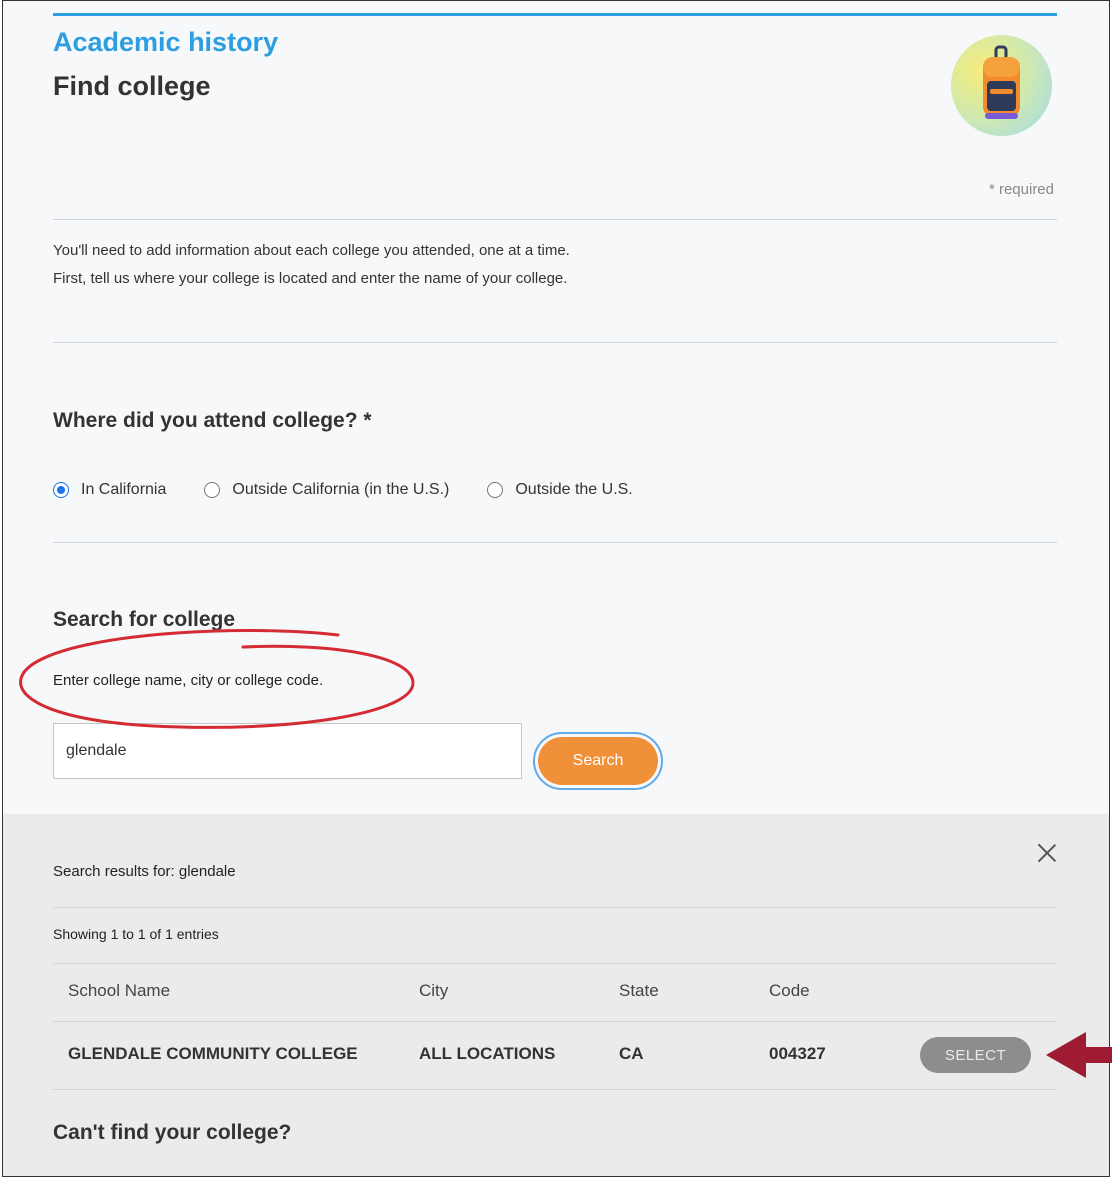 The width and height of the screenshot is (1112, 1177). I want to click on section-label: Academic history, so click(166, 42).